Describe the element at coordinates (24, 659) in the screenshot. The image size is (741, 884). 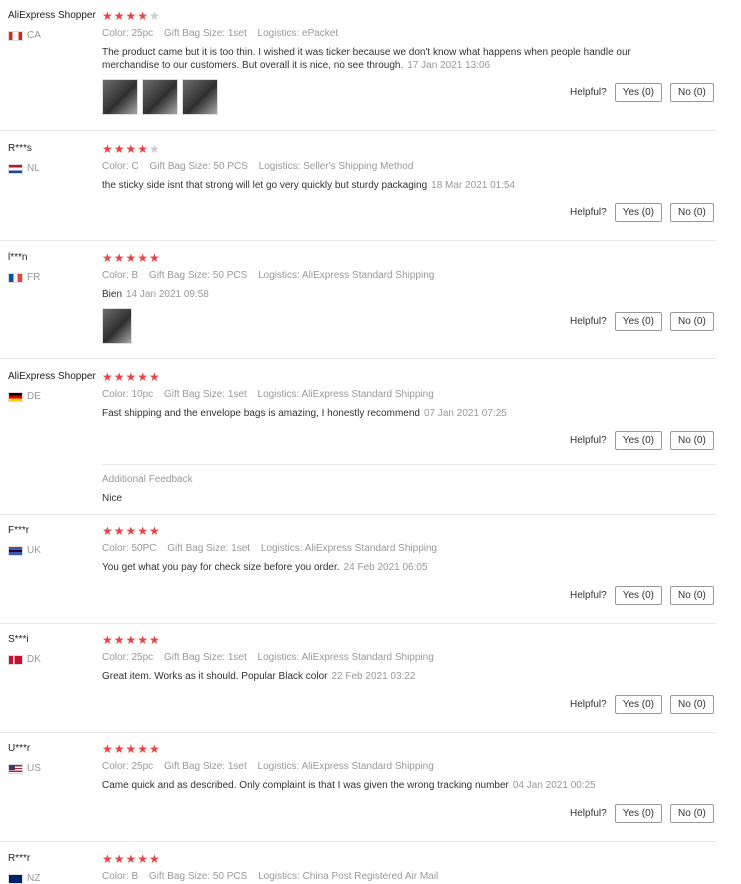
I see `reviewer-country: DK` at that location.